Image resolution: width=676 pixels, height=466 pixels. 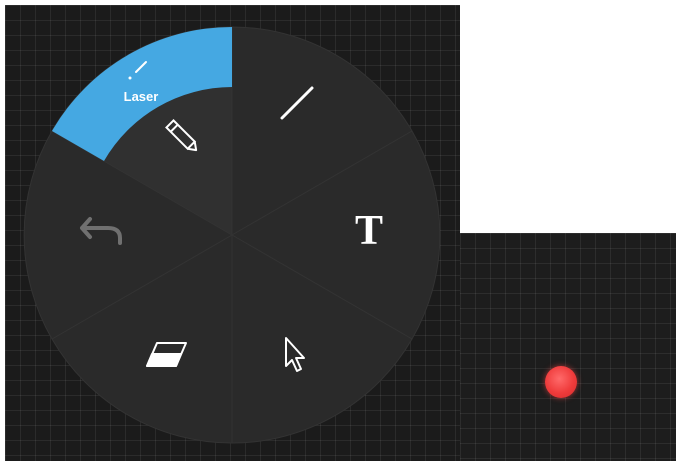 What do you see at coordinates (561, 382) in the screenshot?
I see `laser-pointer-dot` at bounding box center [561, 382].